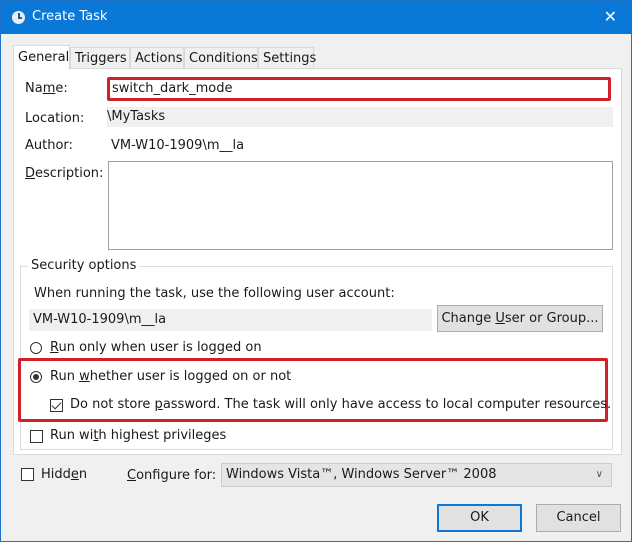  Describe the element at coordinates (36, 348) in the screenshot. I see `run-only-logged-on-radio` at that location.